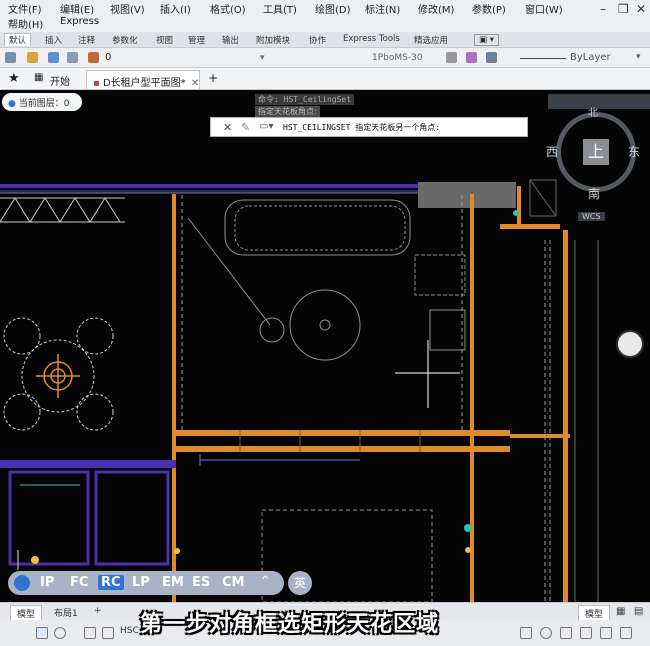  Describe the element at coordinates (175, 8) in the screenshot. I see `menu-insert: 插入(I)` at that location.